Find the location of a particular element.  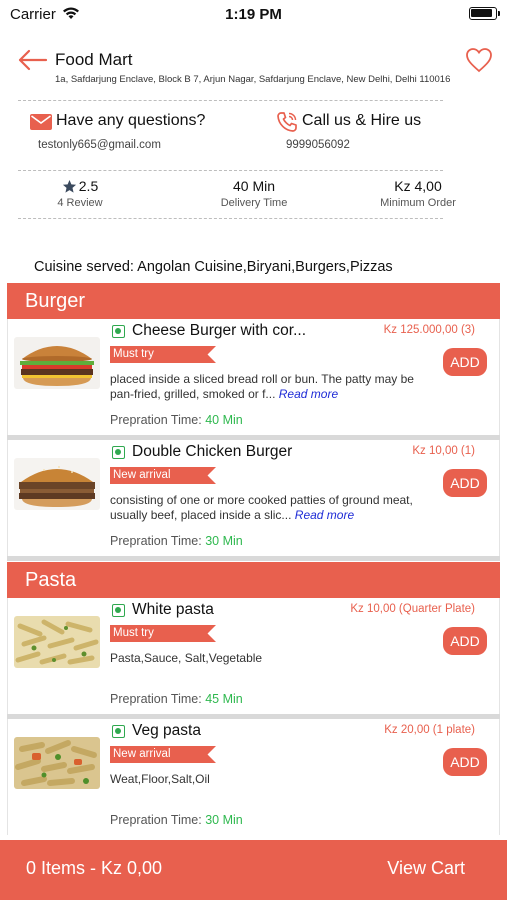

item-description-text: Pasta,Sauce, Salt,Vegetable is located at coordinates (186, 658).